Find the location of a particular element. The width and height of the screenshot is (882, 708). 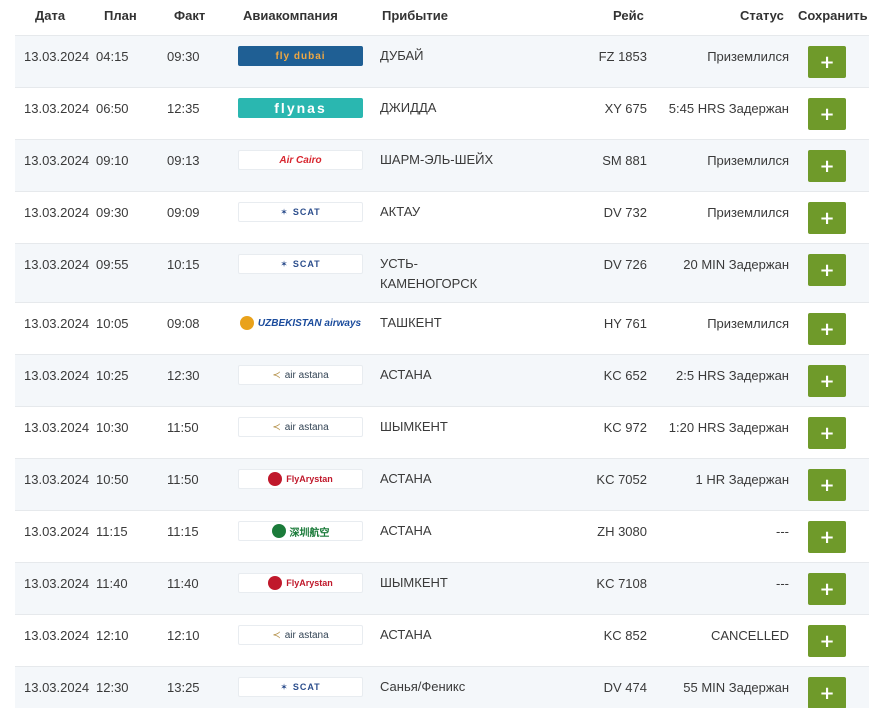

row-status: 20 MIN Задержан is located at coordinates (736, 264).